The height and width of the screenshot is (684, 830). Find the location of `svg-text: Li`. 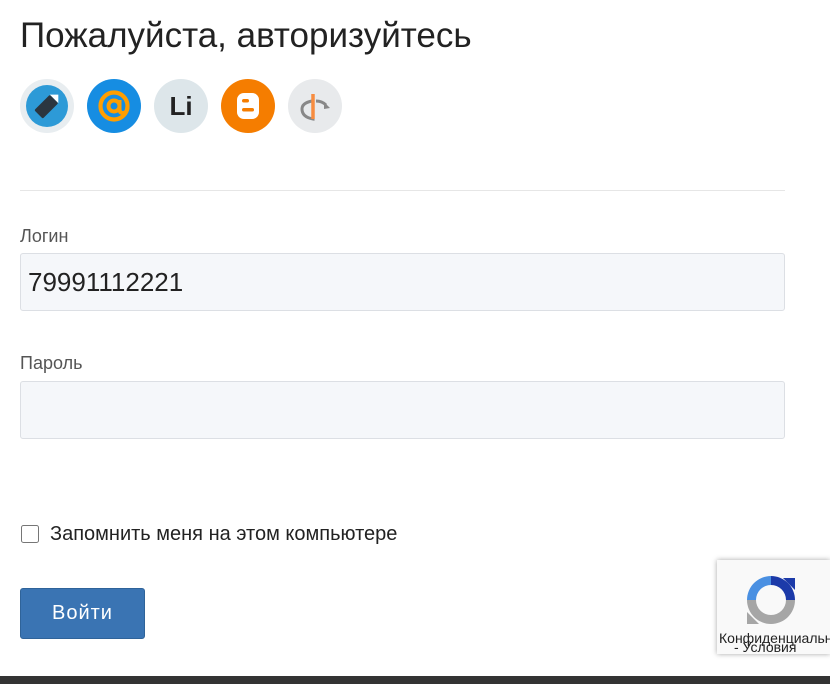

svg-text: Li is located at coordinates (180, 106).